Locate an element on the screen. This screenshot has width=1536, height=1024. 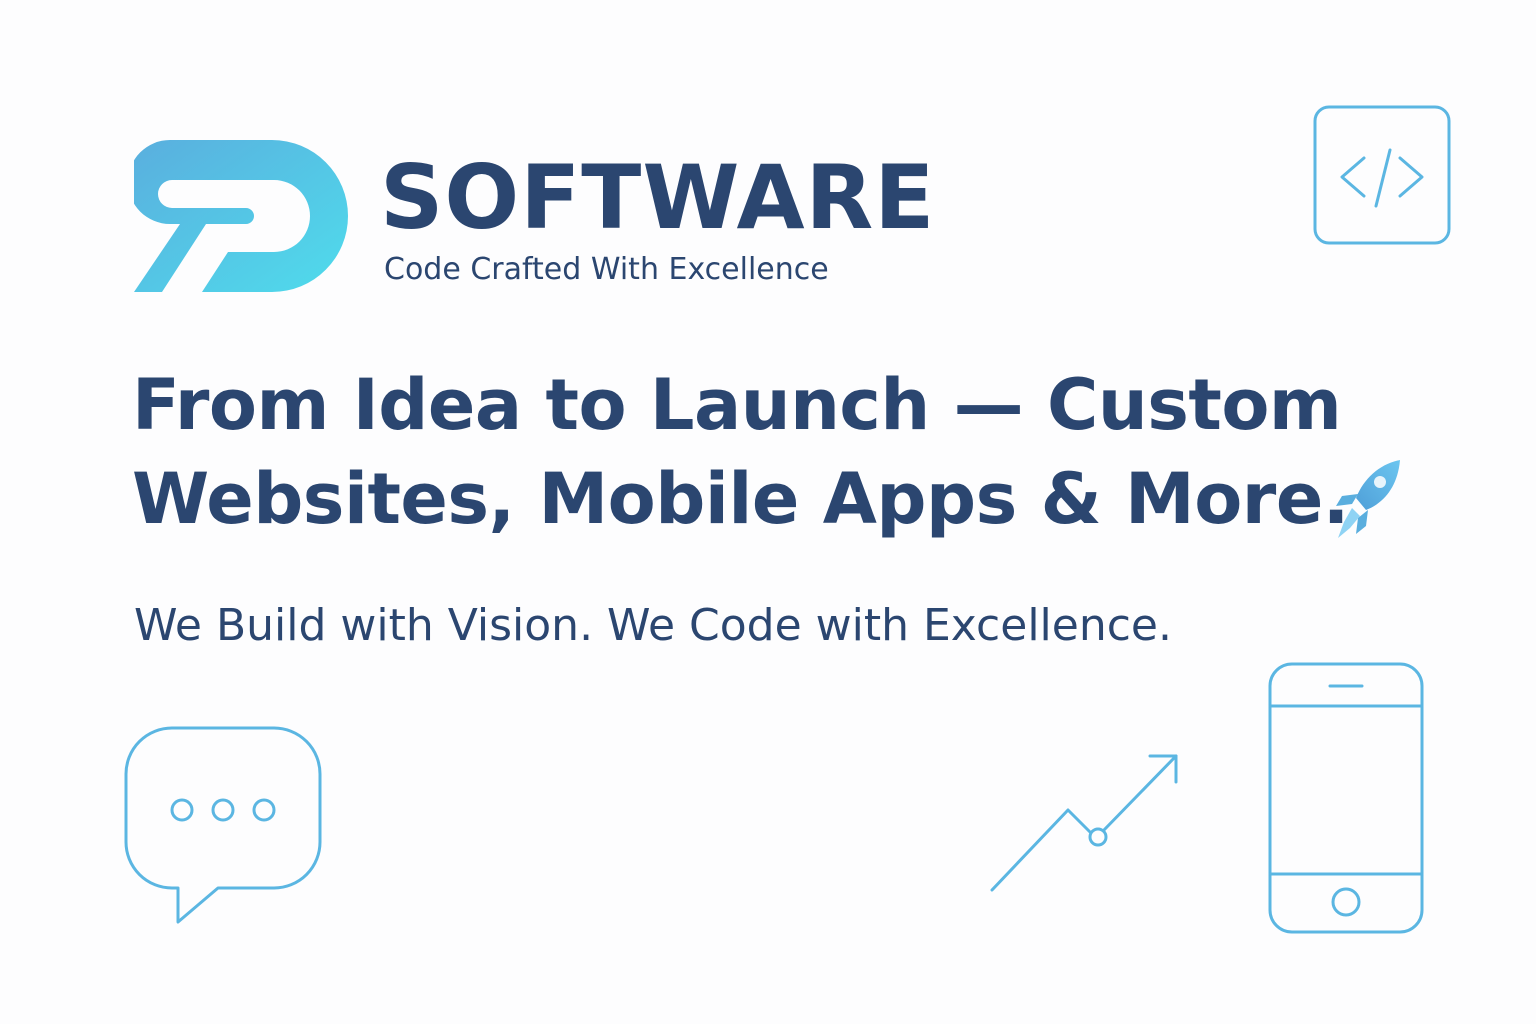
hero-headline-line-1: From Idea to Launch — Custom is located at coordinates (737, 405).